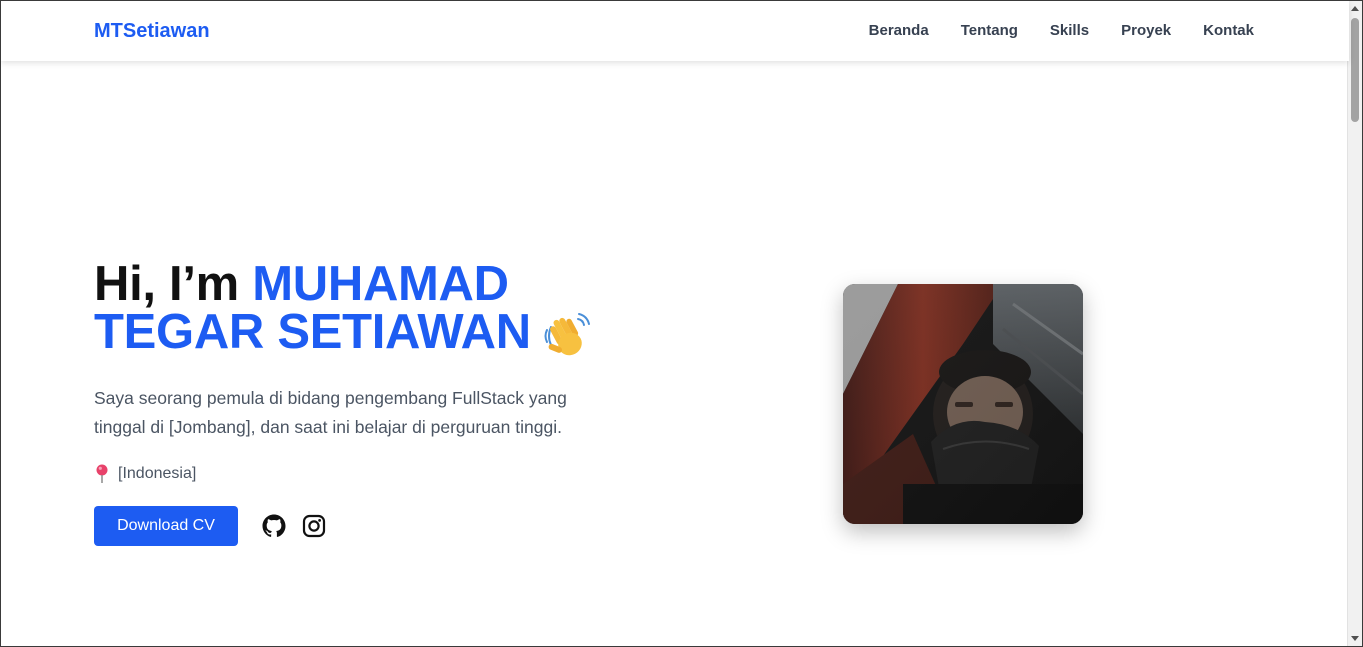 This screenshot has width=1363, height=647. Describe the element at coordinates (1354, 323) in the screenshot. I see `page-scrollbar` at that location.